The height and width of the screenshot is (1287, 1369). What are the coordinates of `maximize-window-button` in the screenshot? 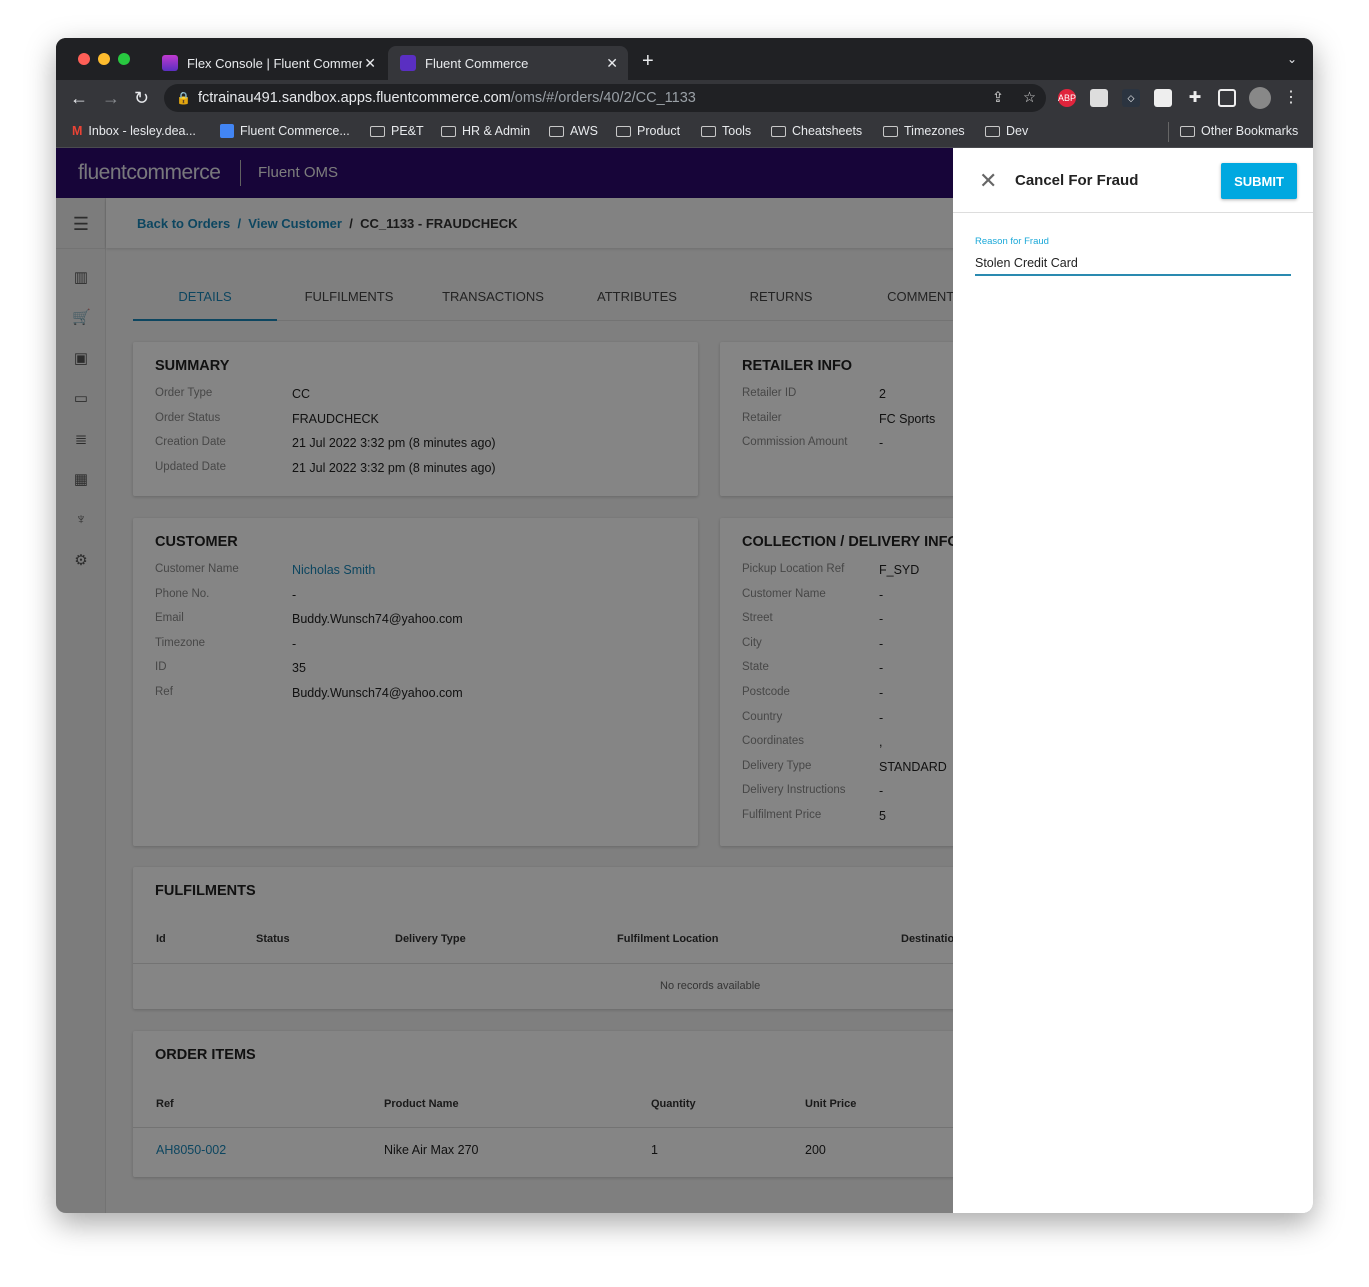 It's located at (124, 59).